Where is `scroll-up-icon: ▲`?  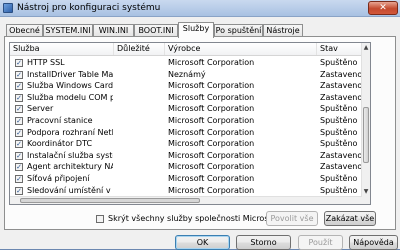
scroll-up-icon: ▲ is located at coordinates (366, 47).